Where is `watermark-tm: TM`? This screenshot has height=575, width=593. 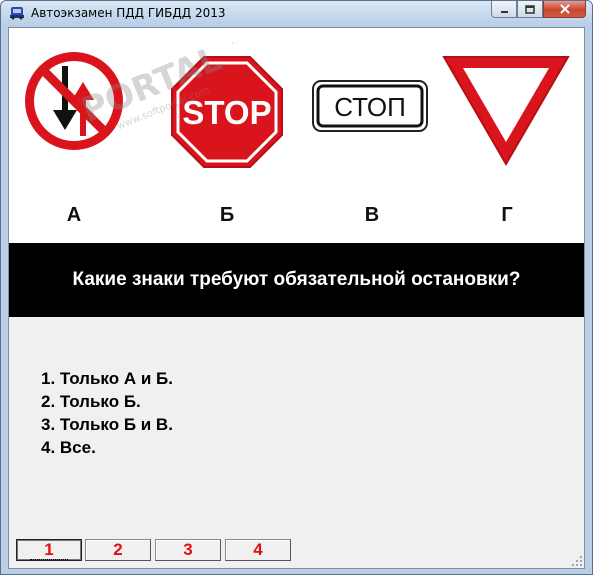
watermark-tm: TM is located at coordinates (235, 44).